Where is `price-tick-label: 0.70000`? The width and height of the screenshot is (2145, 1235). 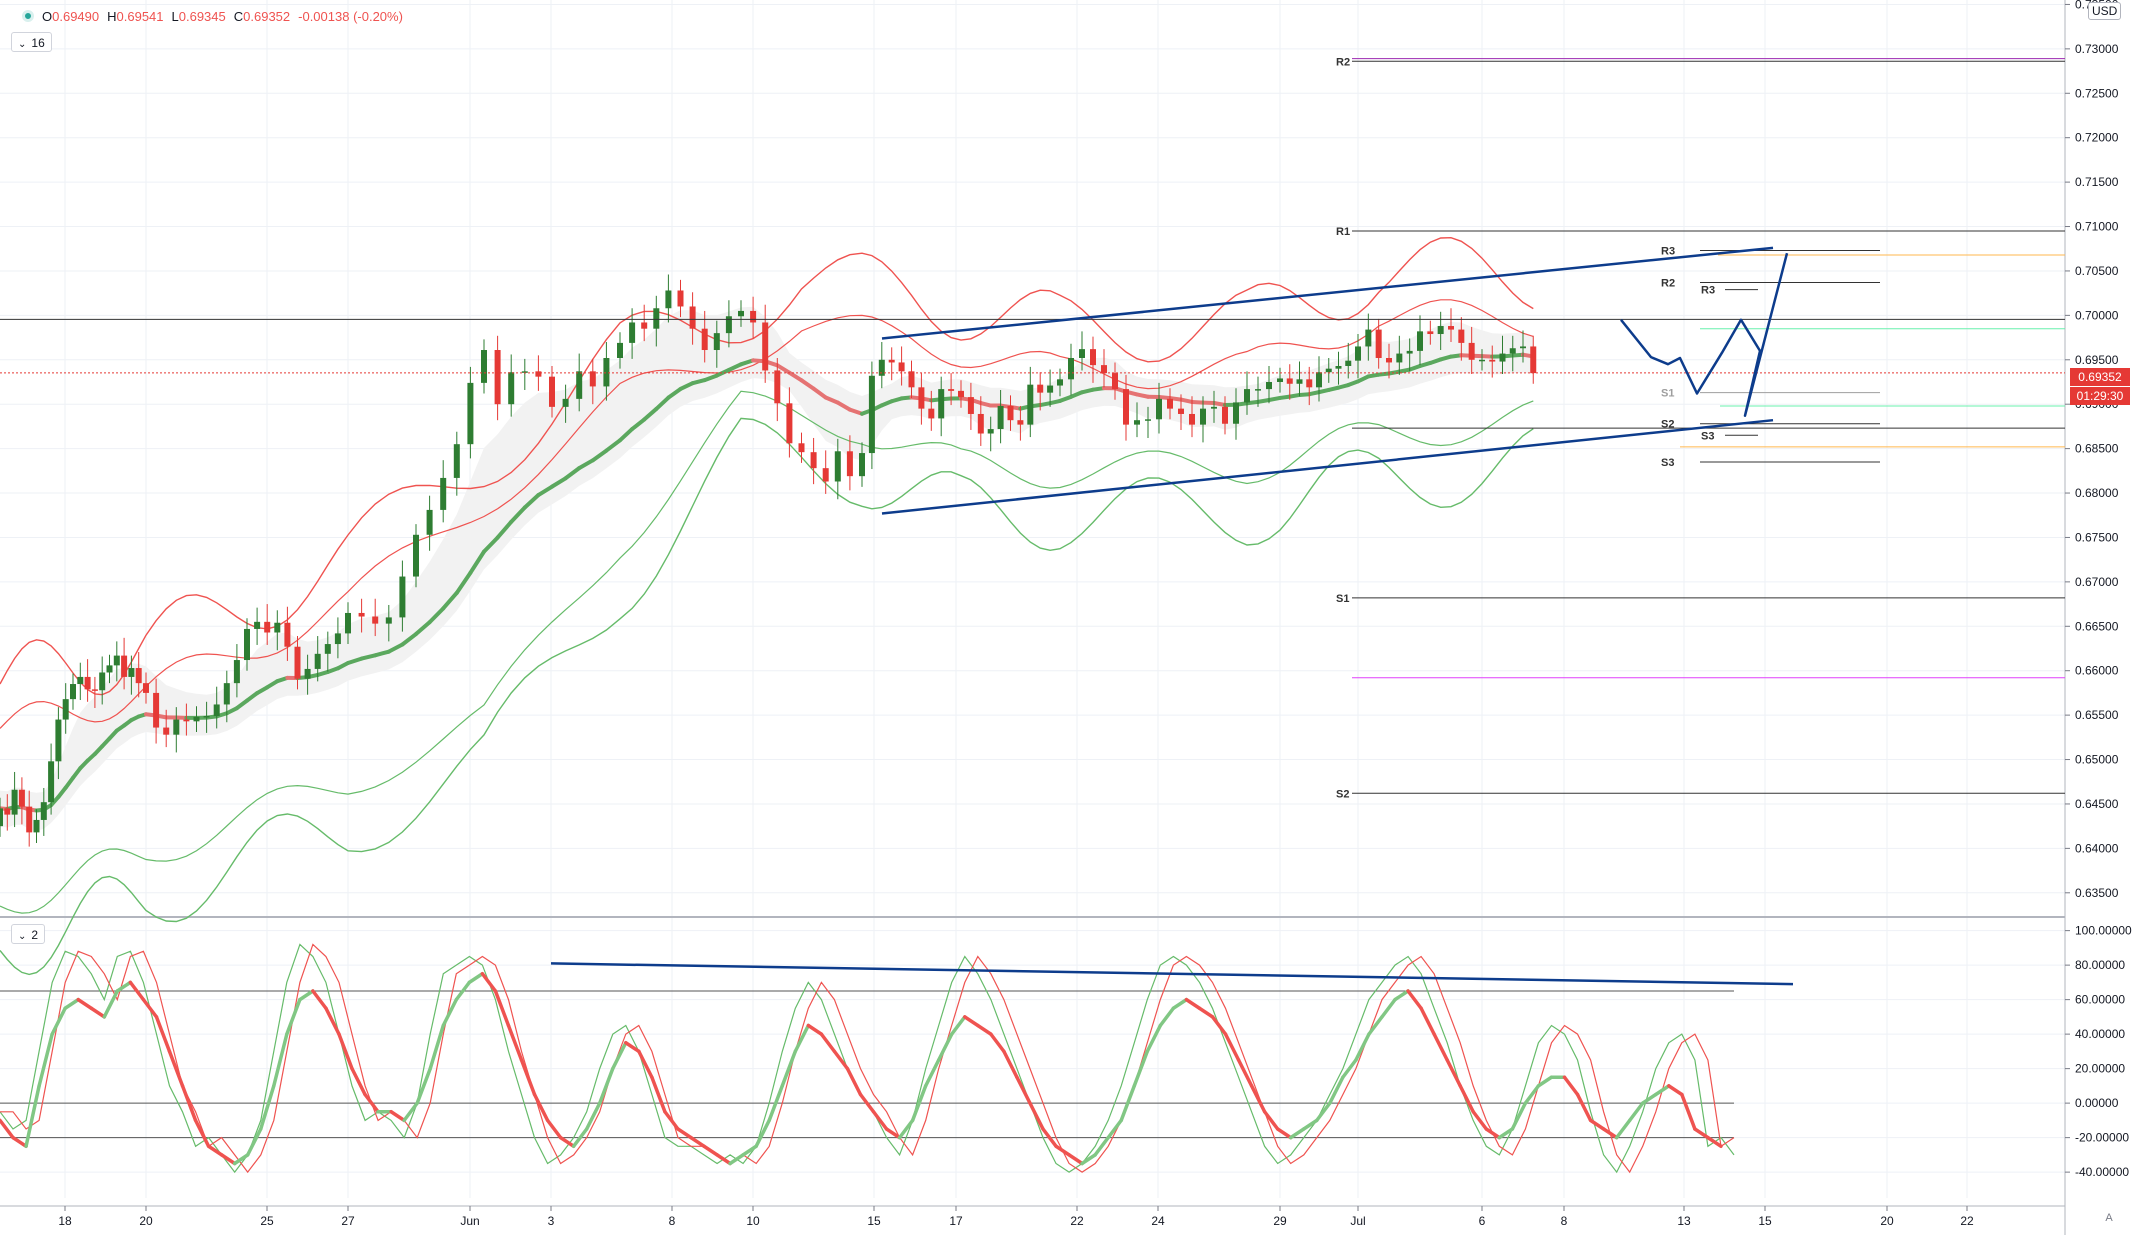 price-tick-label: 0.70000 is located at coordinates (2097, 315).